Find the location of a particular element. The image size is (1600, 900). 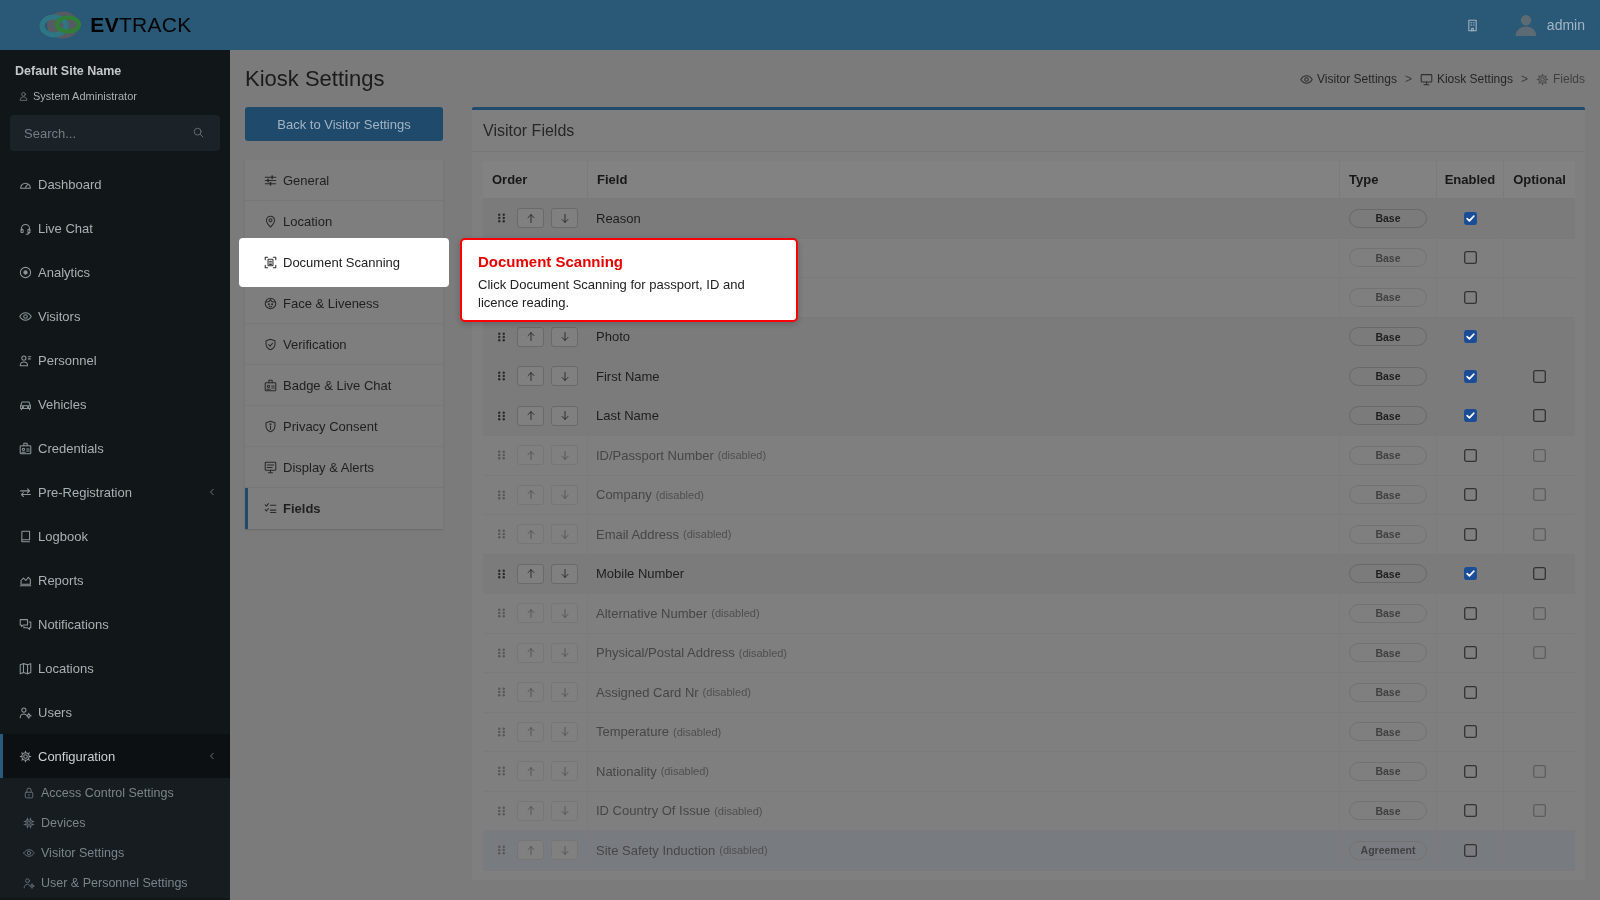

nav-item: Reports is located at coordinates (115, 580).